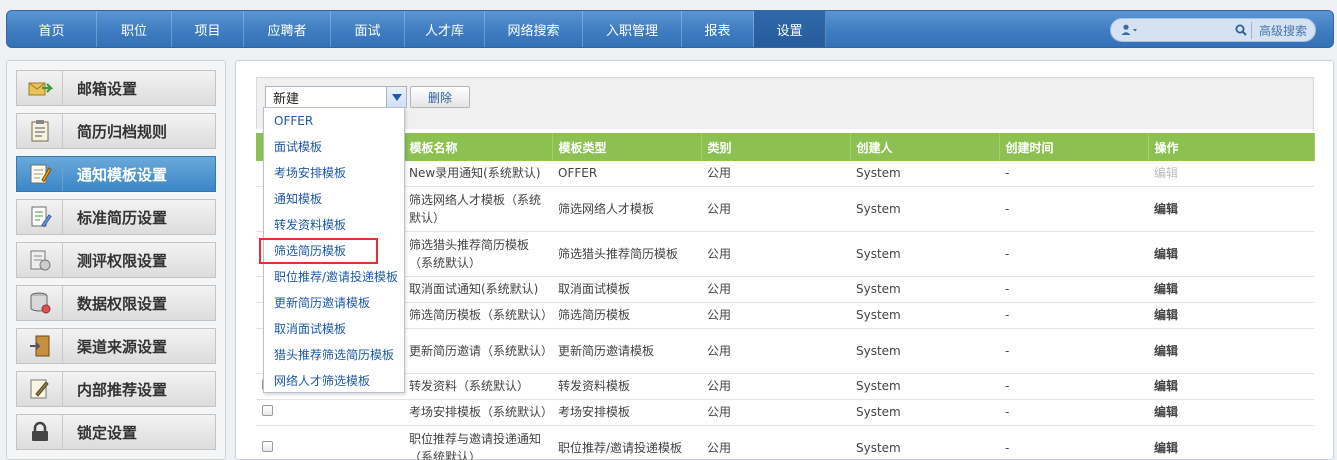 The image size is (1337, 460). Describe the element at coordinates (52, 29) in the screenshot. I see `nav-home: 首页` at that location.